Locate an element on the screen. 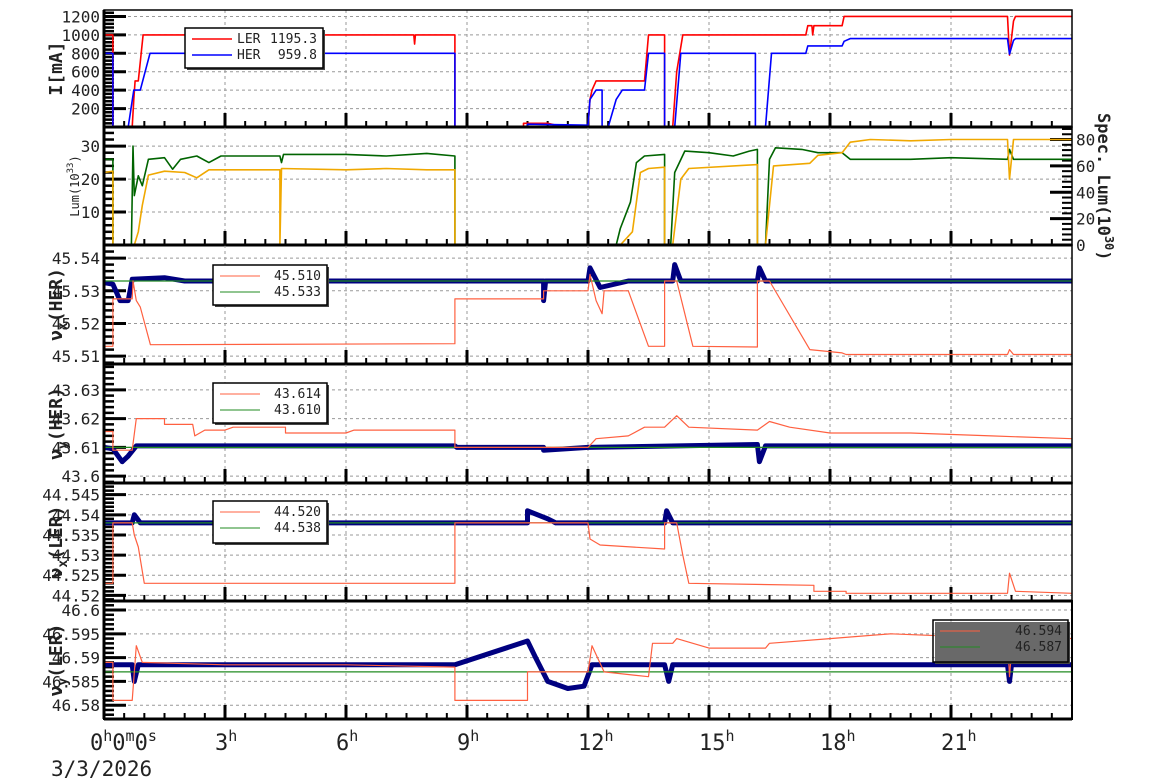 The image size is (1154, 782). y-tick-label: 45.54 is located at coordinates (76, 258).